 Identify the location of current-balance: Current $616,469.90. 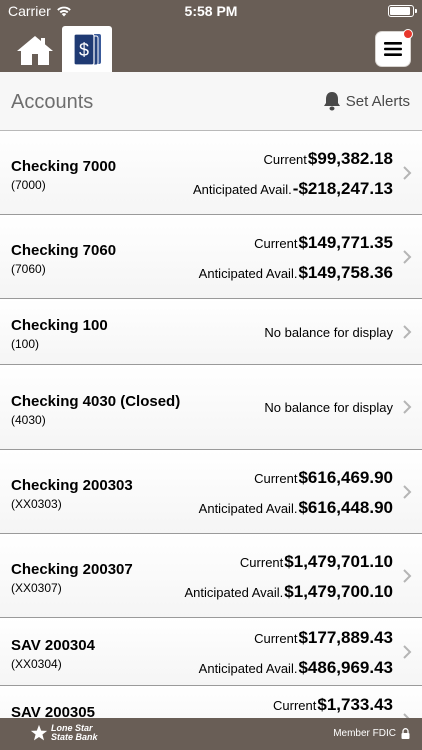
(323, 478).